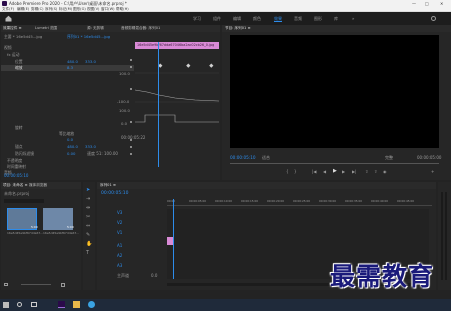 This screenshot has height=311, width=451. Describe the element at coordinates (108, 185) in the screenshot. I see `tab-sequence: 序列01 ≡` at that location.